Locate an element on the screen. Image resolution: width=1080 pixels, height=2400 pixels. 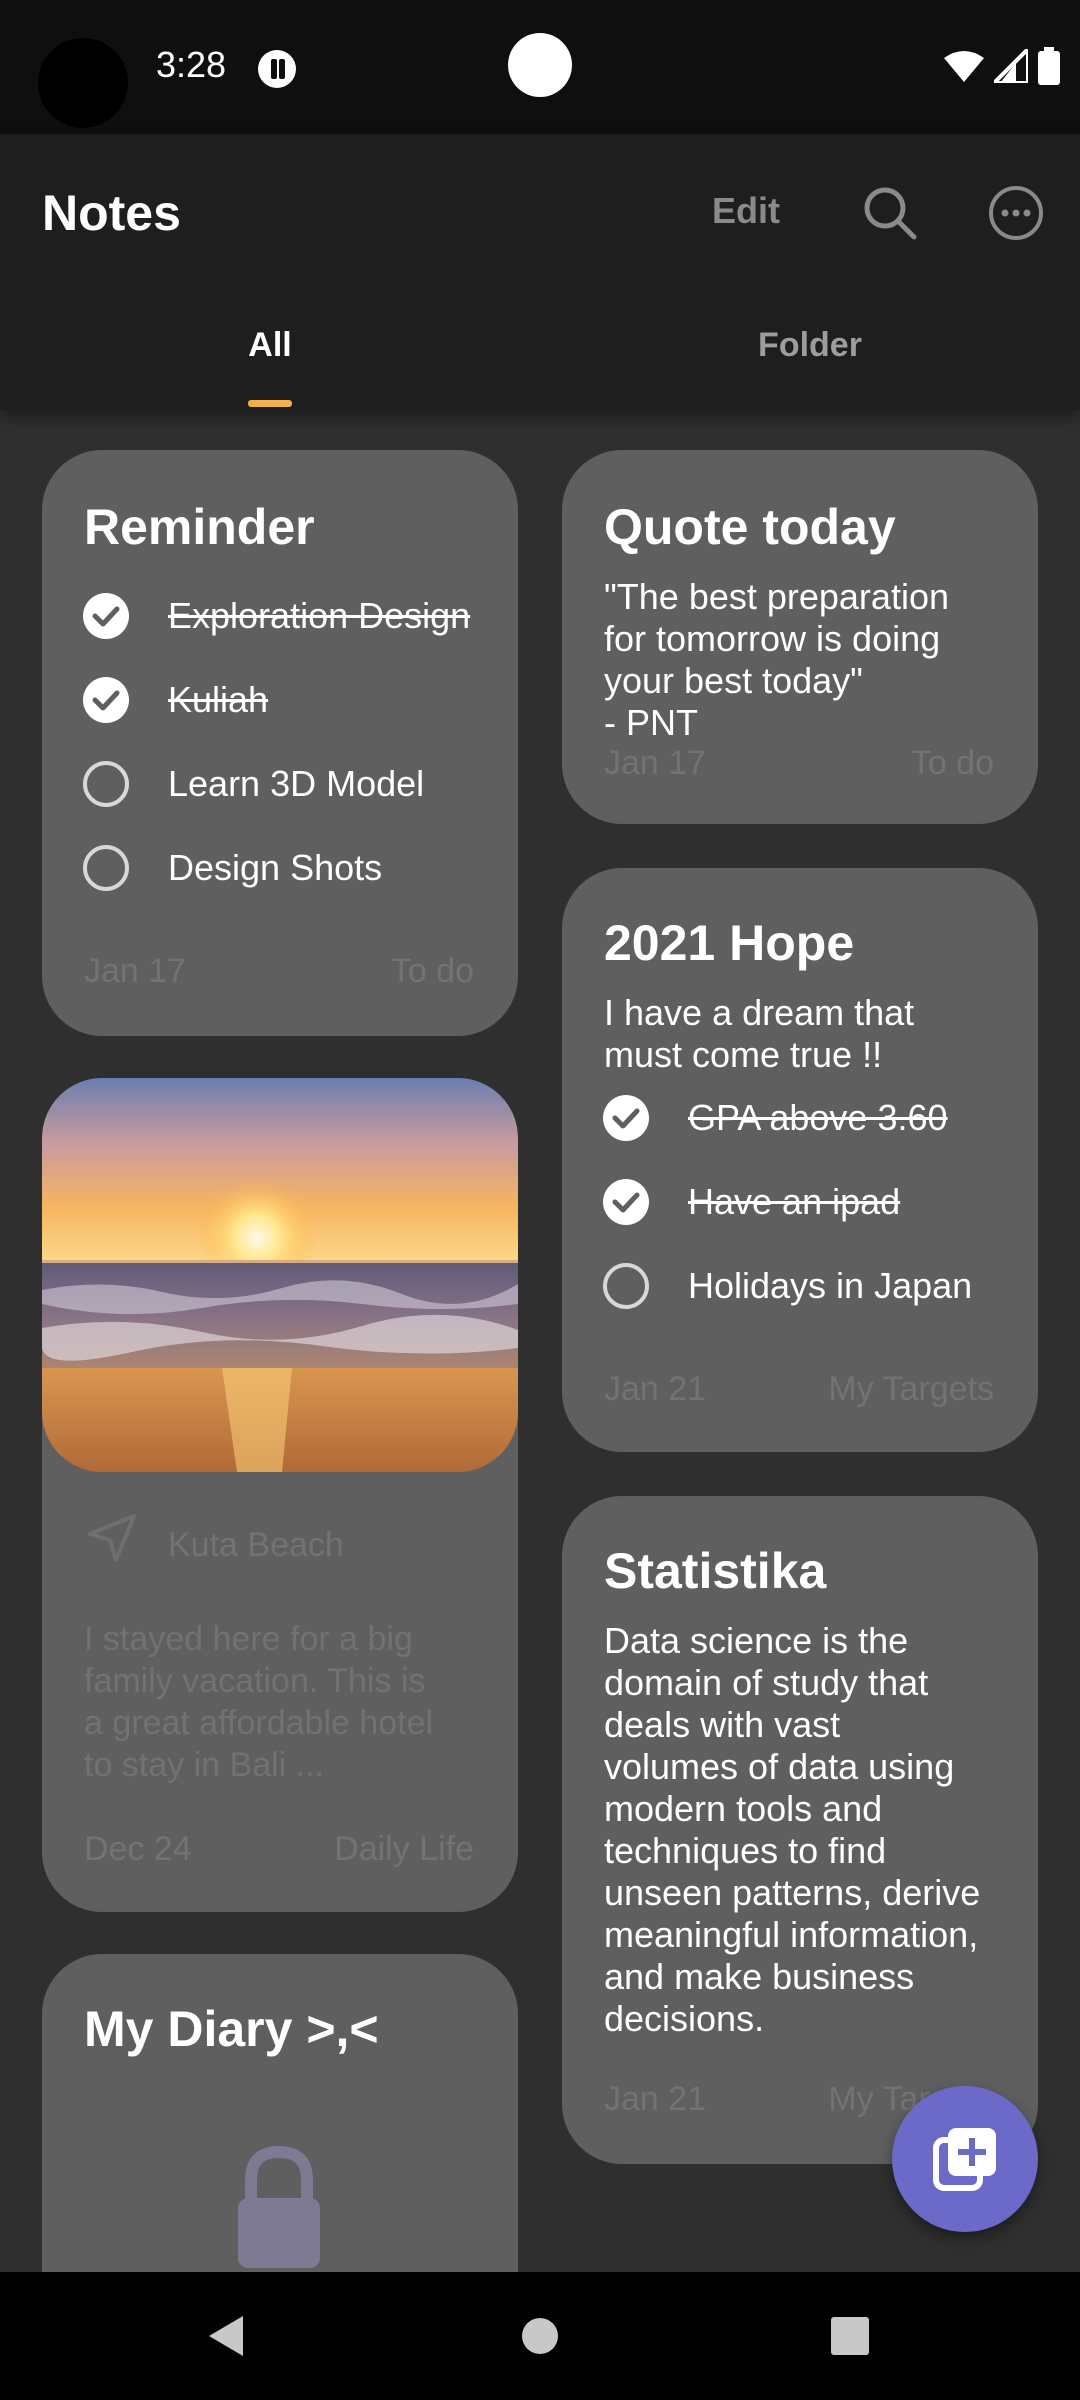
status-time: 3:28 is located at coordinates (191, 64).